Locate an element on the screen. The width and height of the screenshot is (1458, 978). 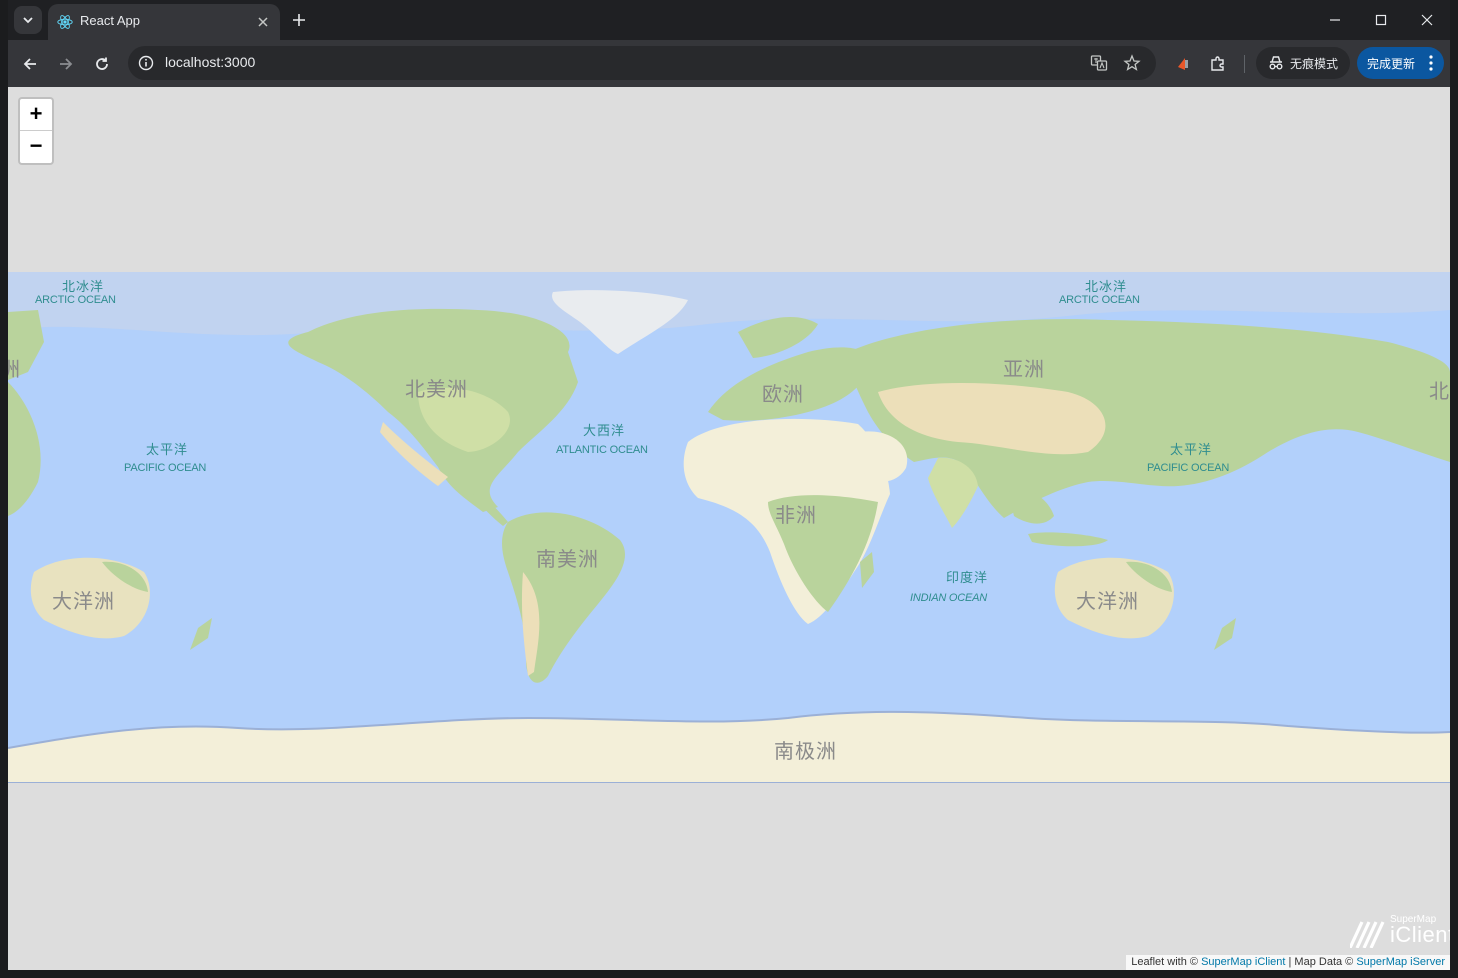
info-icon is located at coordinates (146, 63).